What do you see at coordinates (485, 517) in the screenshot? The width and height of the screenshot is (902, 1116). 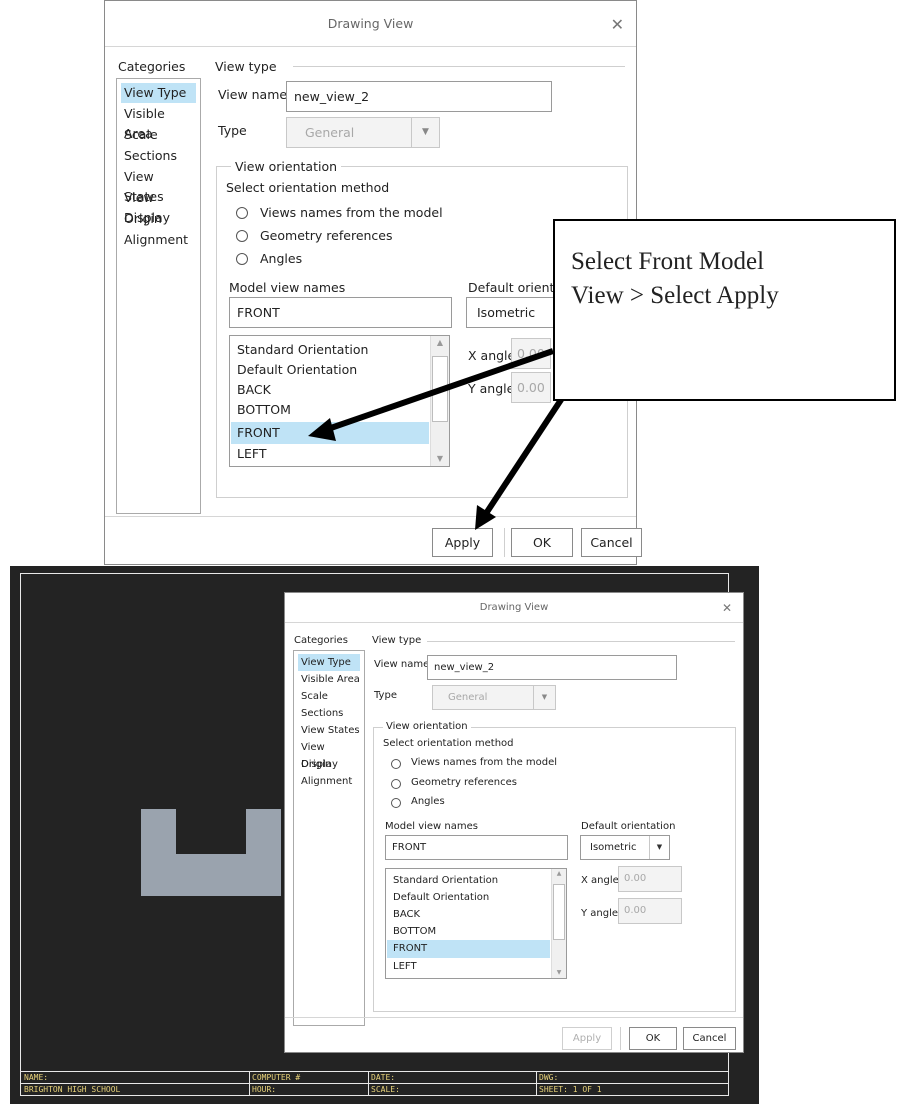 I see `arrow-head-apply` at bounding box center [485, 517].